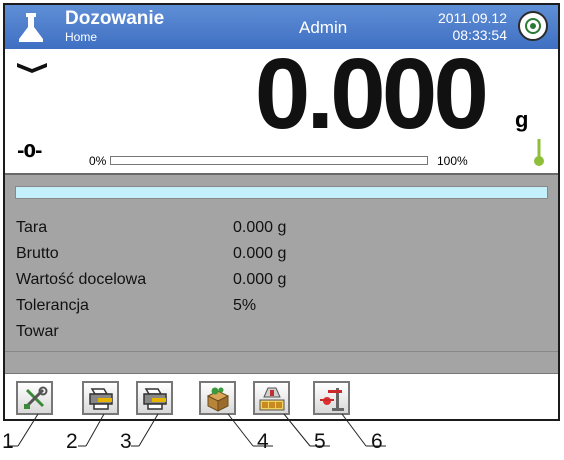 The width and height of the screenshot is (564, 460). I want to click on callout-label-2: 2, so click(72, 441).